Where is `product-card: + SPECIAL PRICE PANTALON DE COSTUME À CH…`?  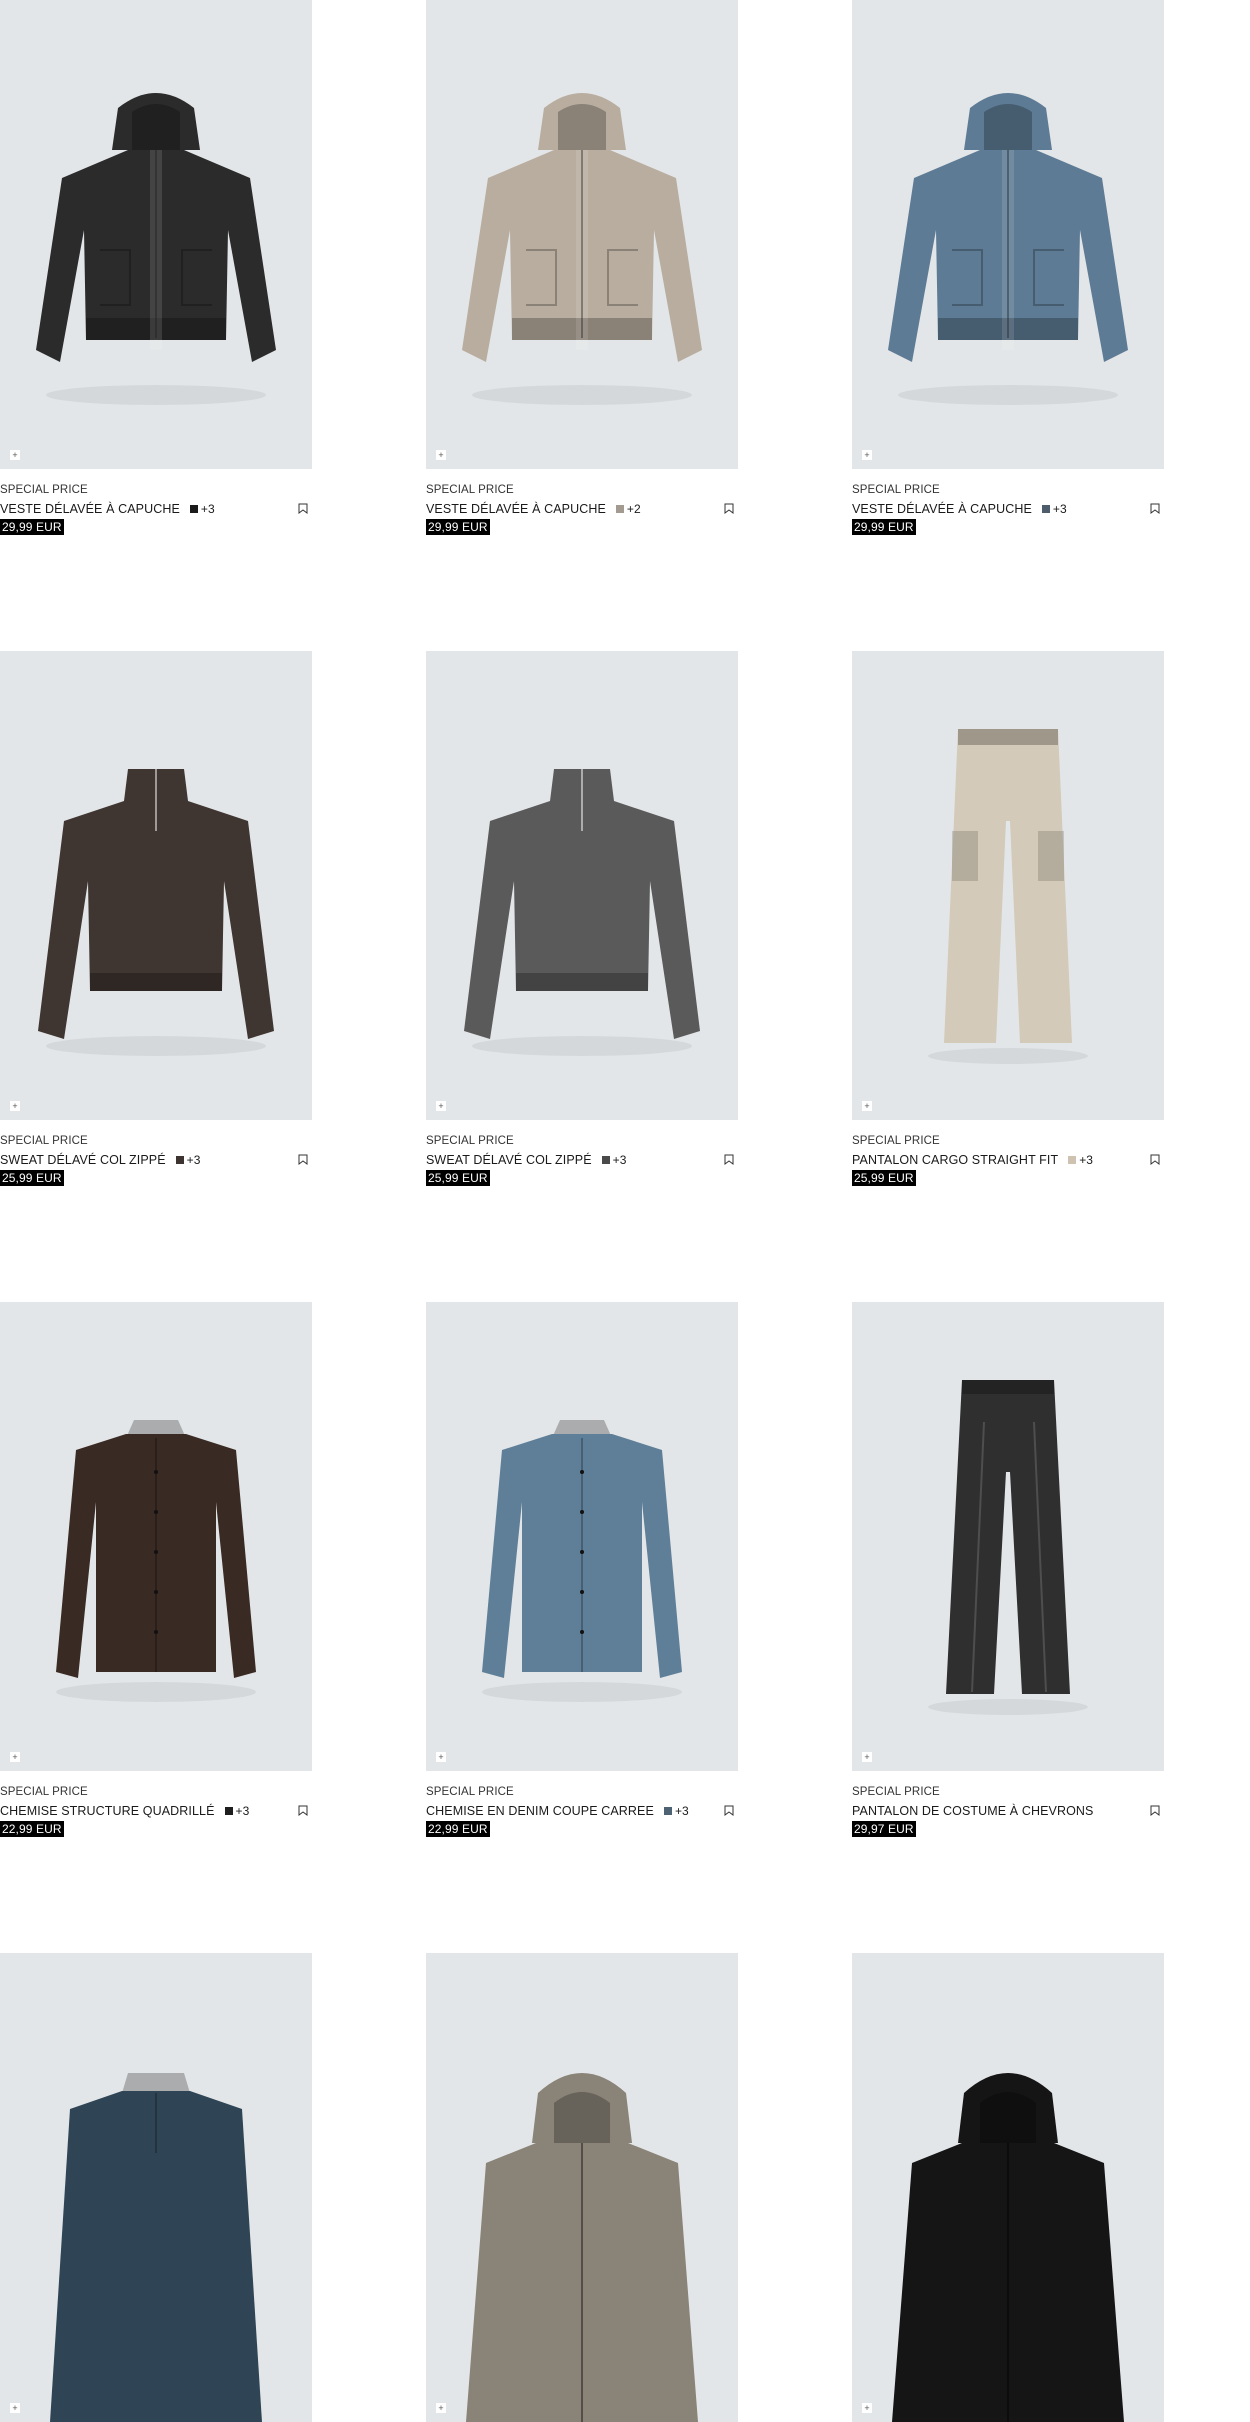
product-card: + SPECIAL PRICE PANTALON DE COSTUME À CH… is located at coordinates (1008, 1569).